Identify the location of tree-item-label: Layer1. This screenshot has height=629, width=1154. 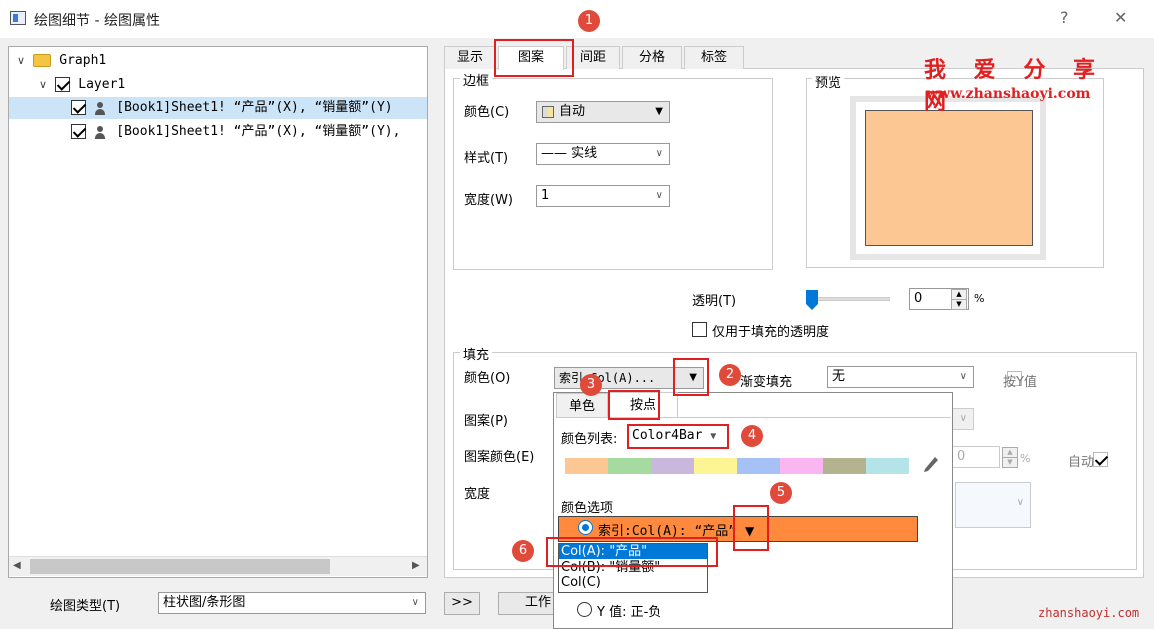
(102, 84).